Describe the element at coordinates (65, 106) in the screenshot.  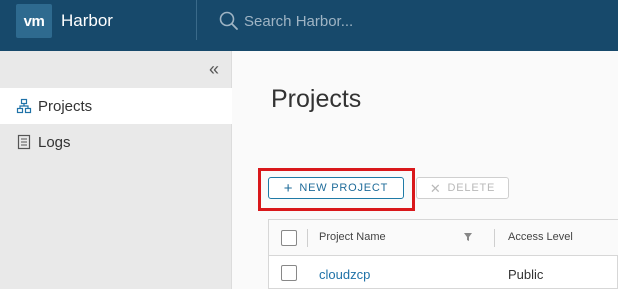
I see `sidebar-item-label: Projects` at that location.